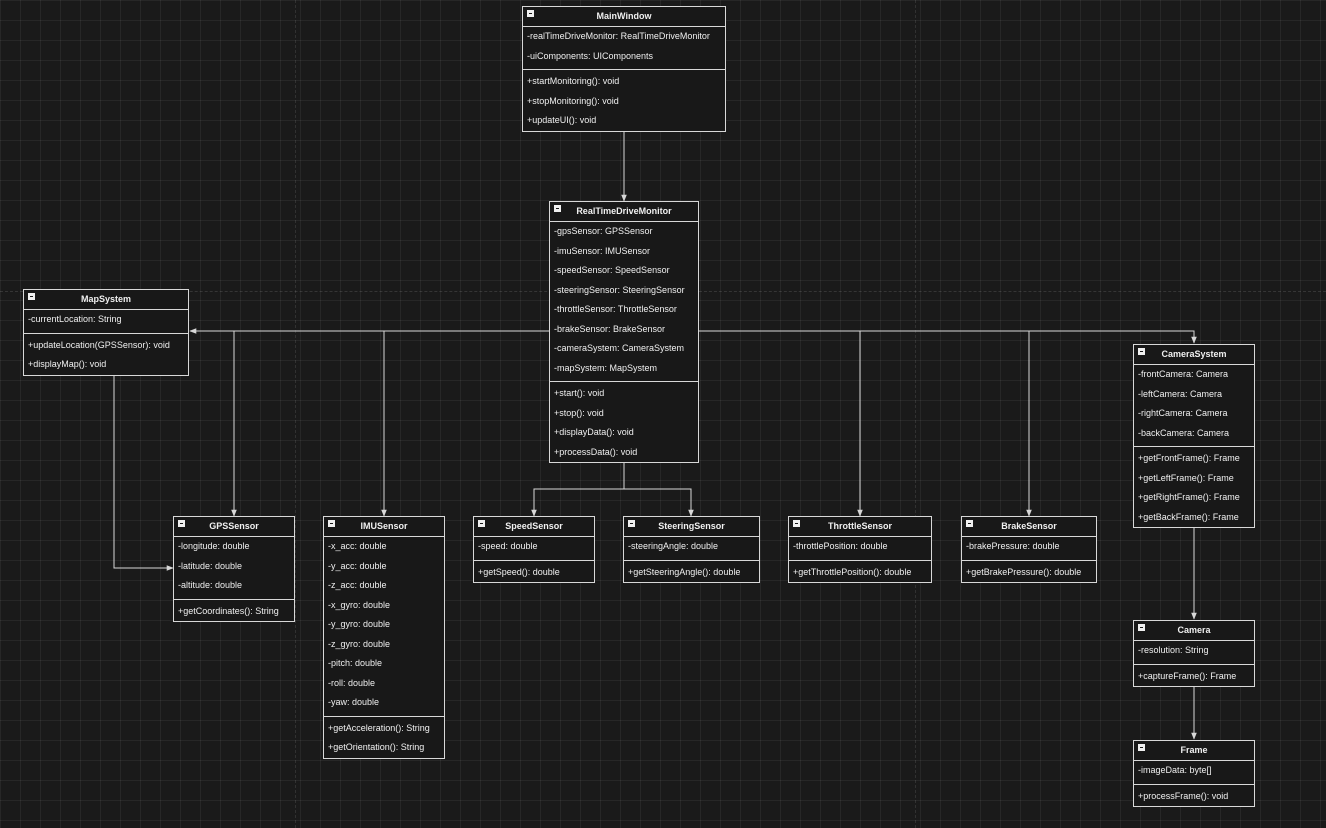 This screenshot has width=1326, height=828. Describe the element at coordinates (1029, 573) in the screenshot. I see `operation-row: +getBrakePressure(): double` at that location.